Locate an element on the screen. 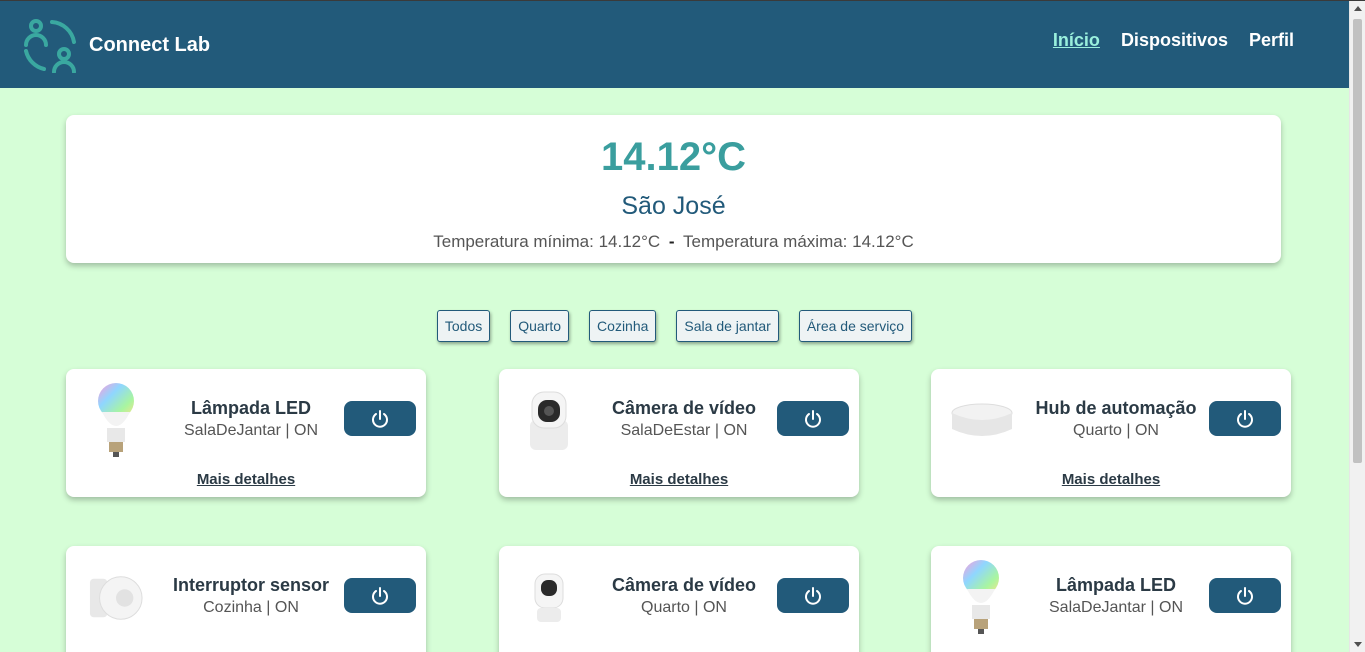  main-nav: Início Dispositivos Perfil is located at coordinates (1173, 40).